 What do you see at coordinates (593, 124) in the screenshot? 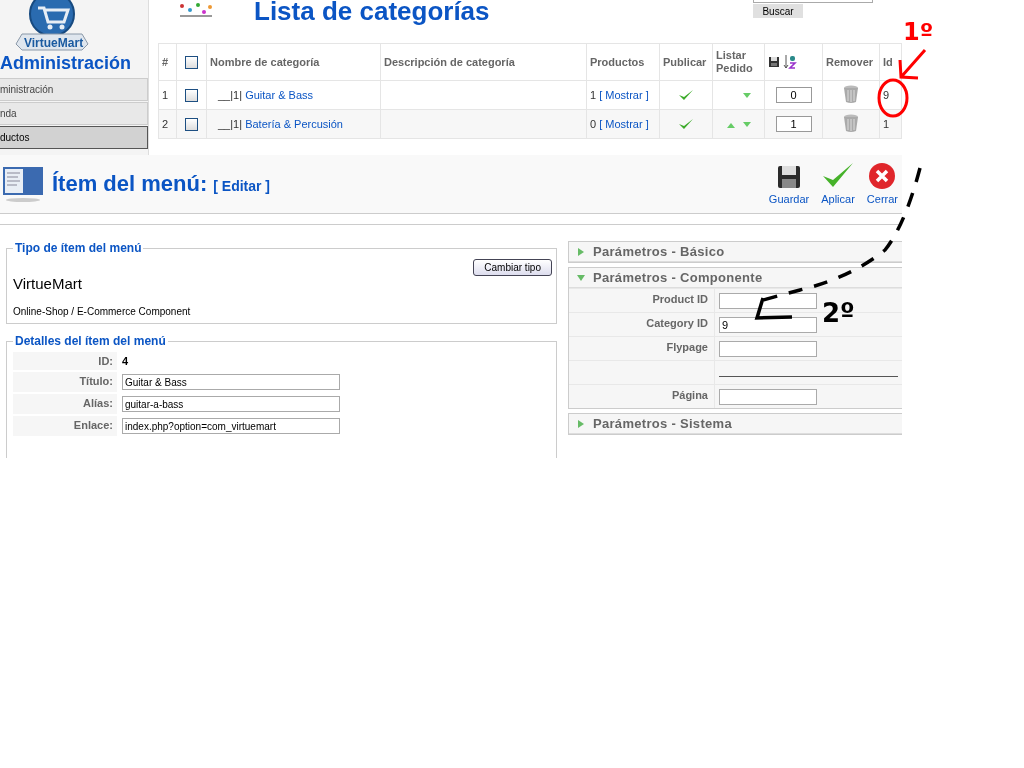
I see `product-count: 0` at bounding box center [593, 124].